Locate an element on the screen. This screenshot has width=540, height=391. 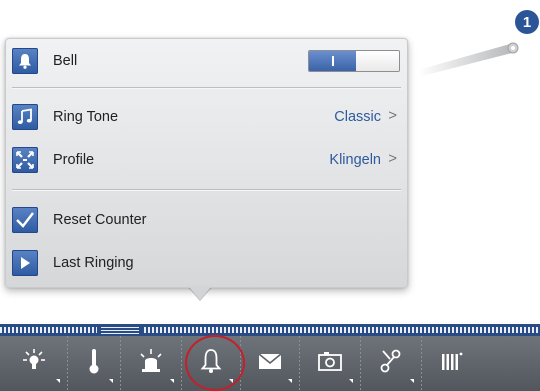
alarm-tool-button is located at coordinates (151, 363).